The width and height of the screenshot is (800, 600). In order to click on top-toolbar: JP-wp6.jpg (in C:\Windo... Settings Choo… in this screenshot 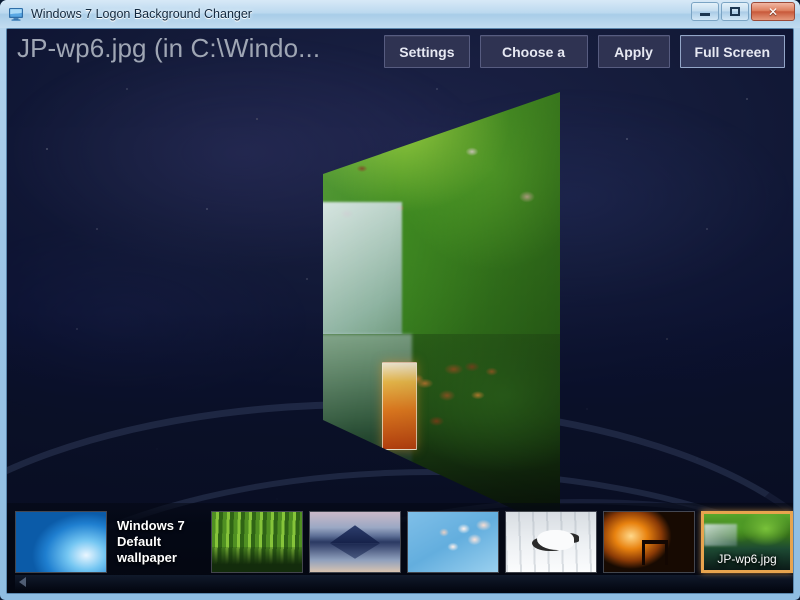, I will do `click(400, 52)`.